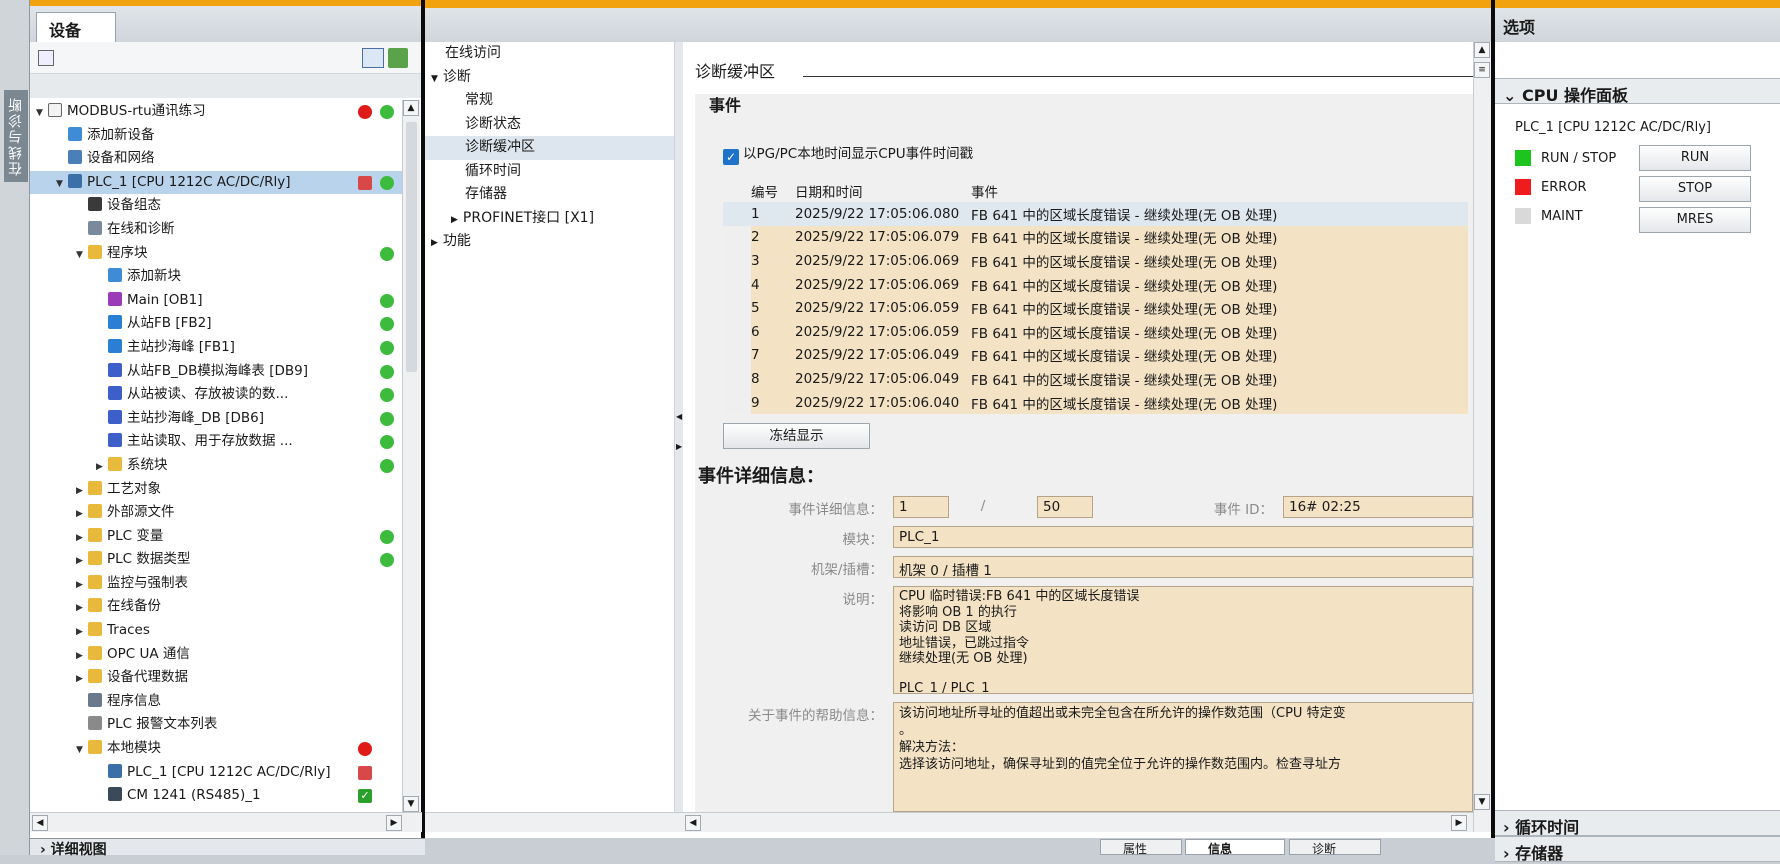  What do you see at coordinates (220, 372) in the screenshot?
I see `tree-item: 从站FB_DB模拟海峰表 [DB9]` at bounding box center [220, 372].